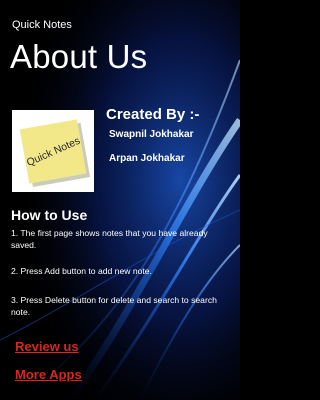  What do you see at coordinates (47, 346) in the screenshot?
I see `review-us-link: Review us` at bounding box center [47, 346].